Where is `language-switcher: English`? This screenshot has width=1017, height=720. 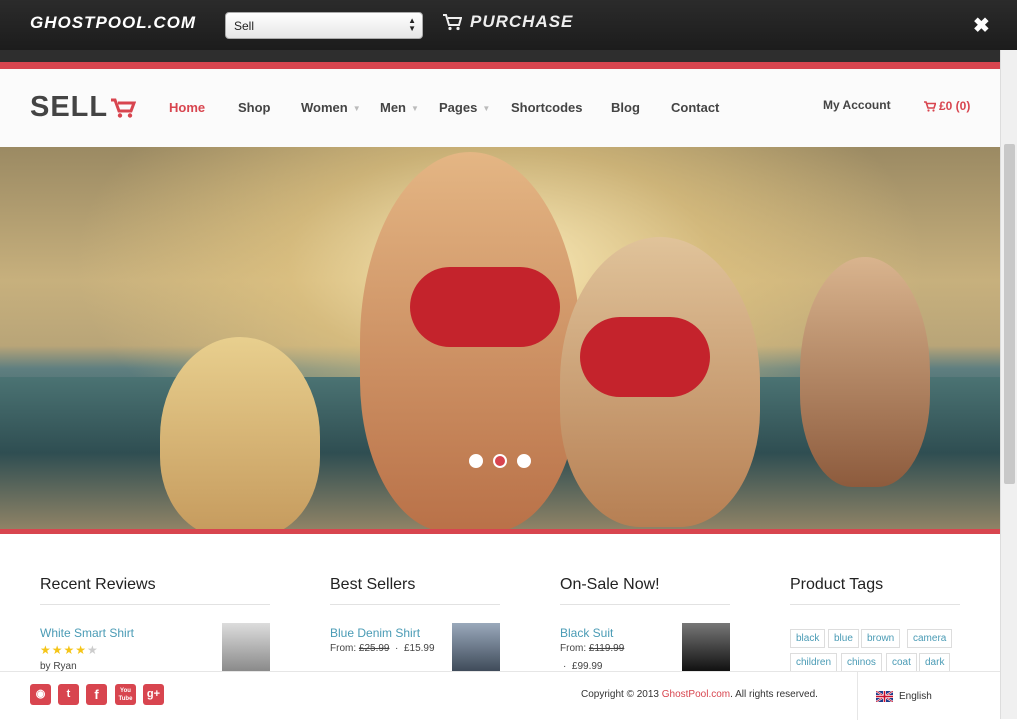
language-switcher: English is located at coordinates (928, 696).